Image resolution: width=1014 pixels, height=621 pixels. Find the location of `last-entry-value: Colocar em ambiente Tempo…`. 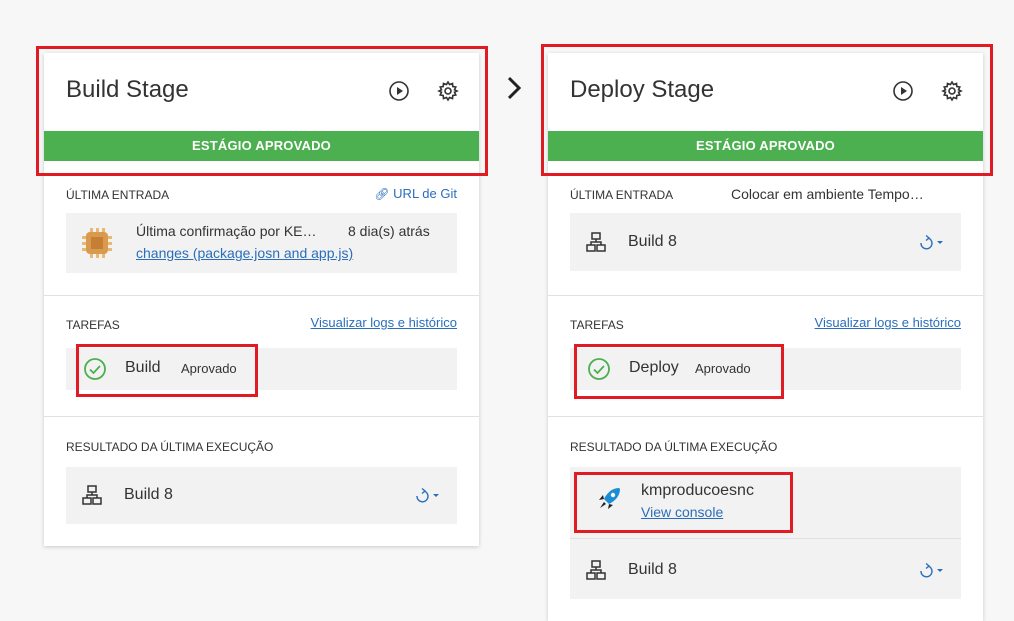

last-entry-value: Colocar em ambiente Tempo… is located at coordinates (827, 194).